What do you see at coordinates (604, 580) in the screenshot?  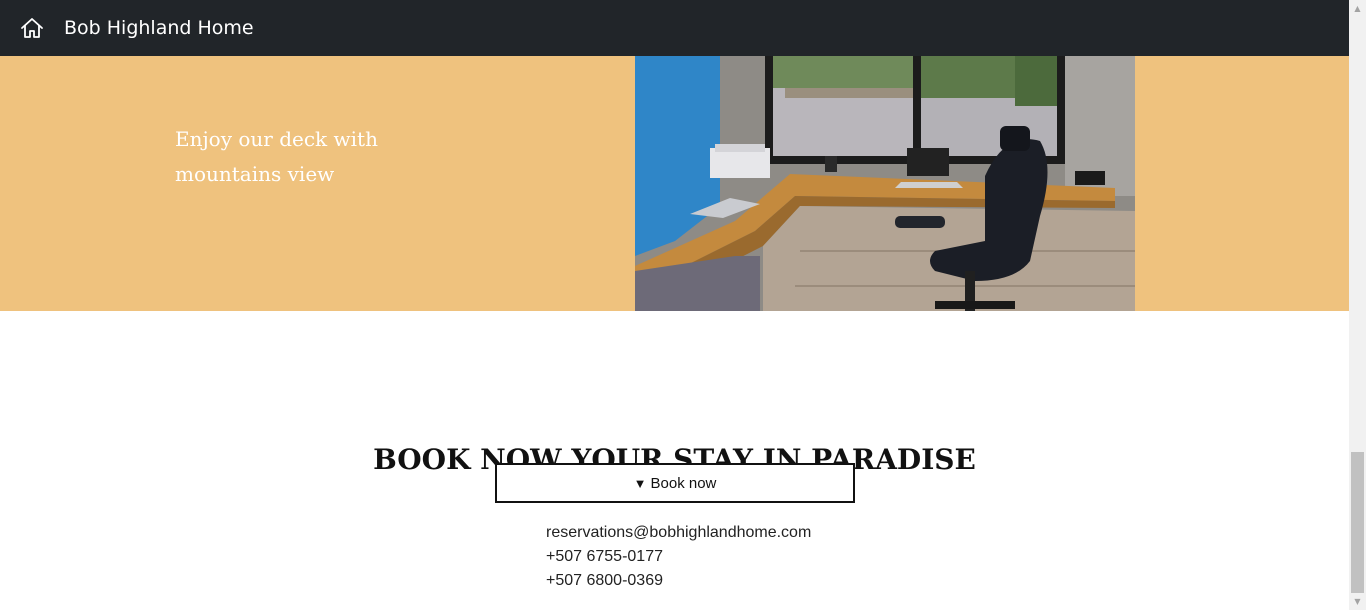 I see `phone-link-2: +507 6800-0369` at bounding box center [604, 580].